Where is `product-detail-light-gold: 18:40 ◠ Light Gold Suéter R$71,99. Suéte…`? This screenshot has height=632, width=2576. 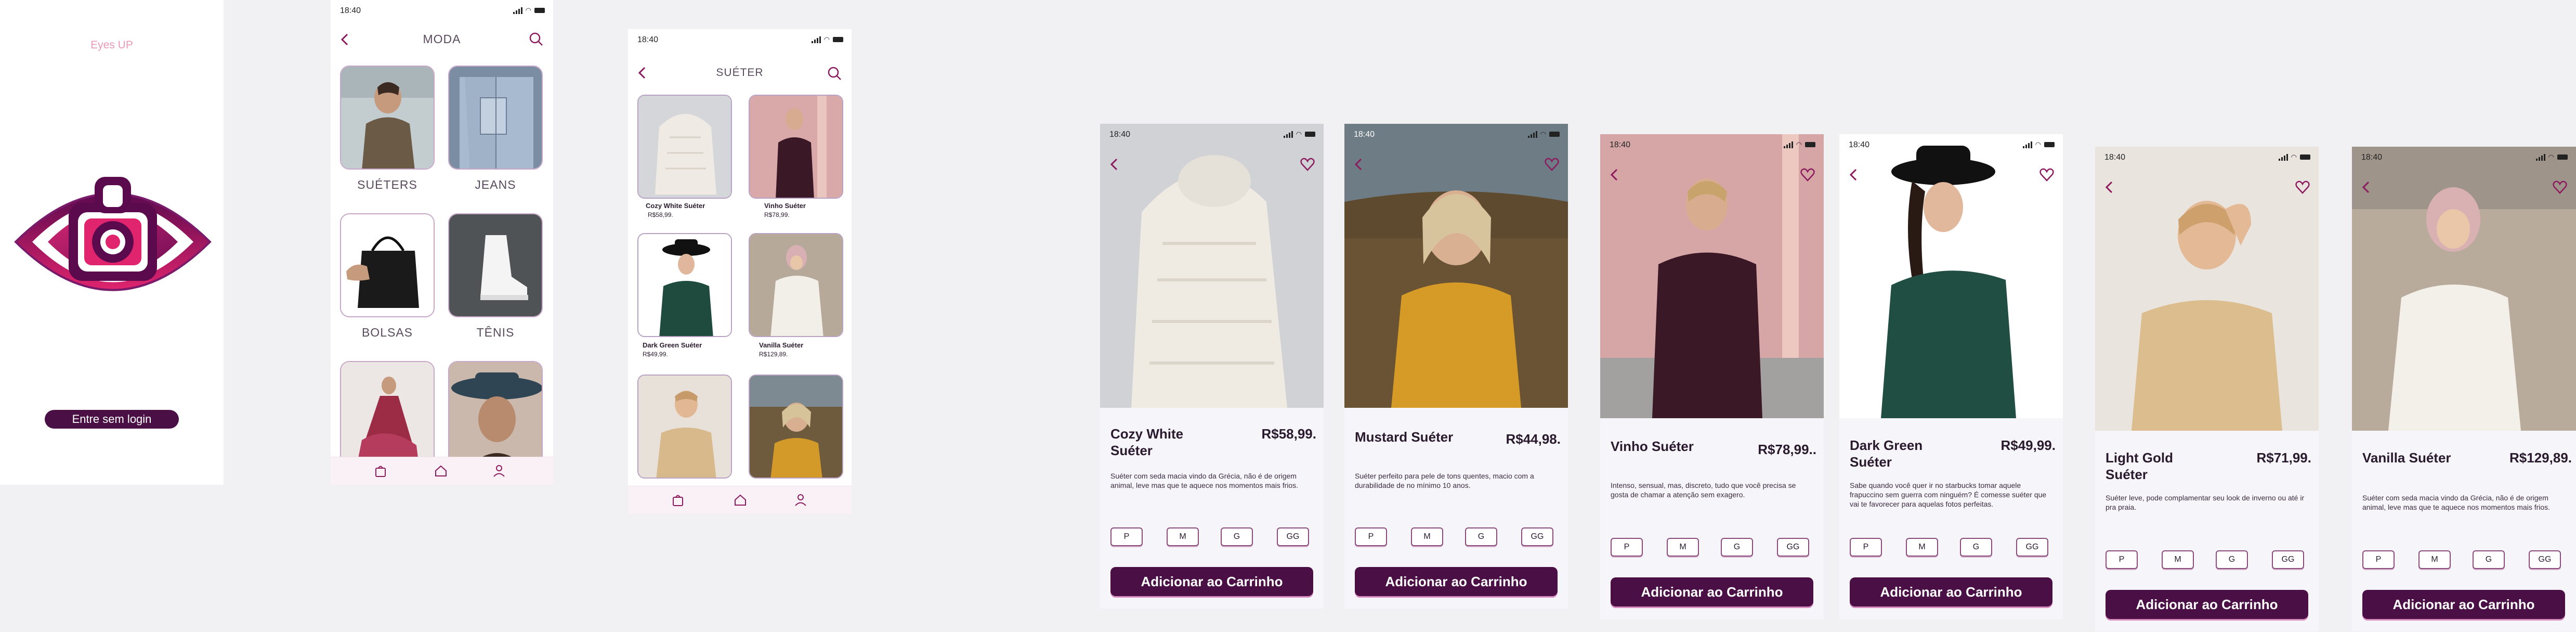
product-detail-light-gold: 18:40 ◠ Light Gold Suéter R$71,99. Suéte… is located at coordinates (2207, 389).